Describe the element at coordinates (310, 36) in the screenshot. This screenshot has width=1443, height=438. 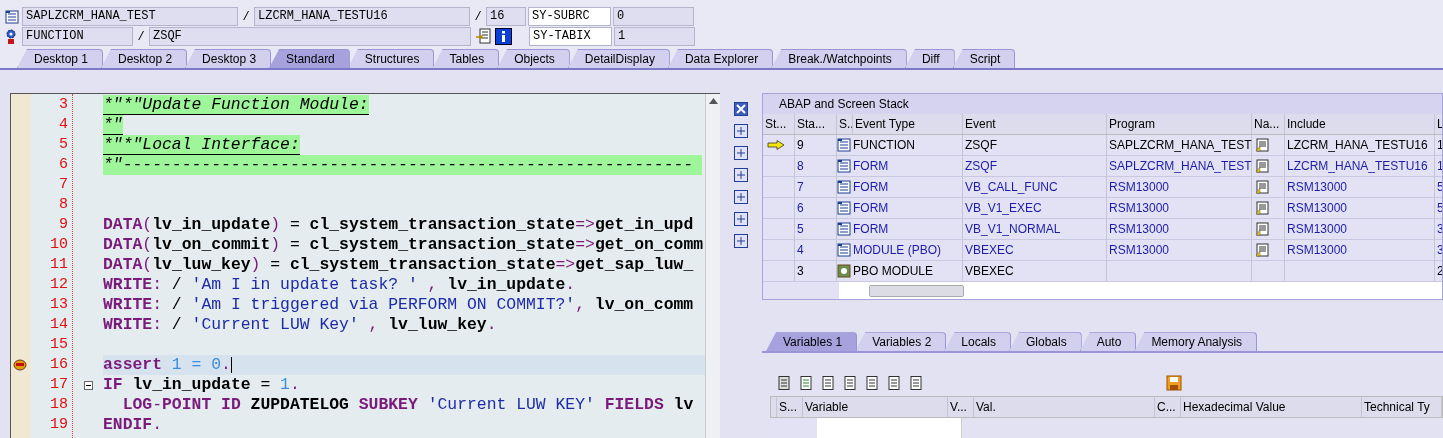
I see `event-field: ZSQF` at that location.